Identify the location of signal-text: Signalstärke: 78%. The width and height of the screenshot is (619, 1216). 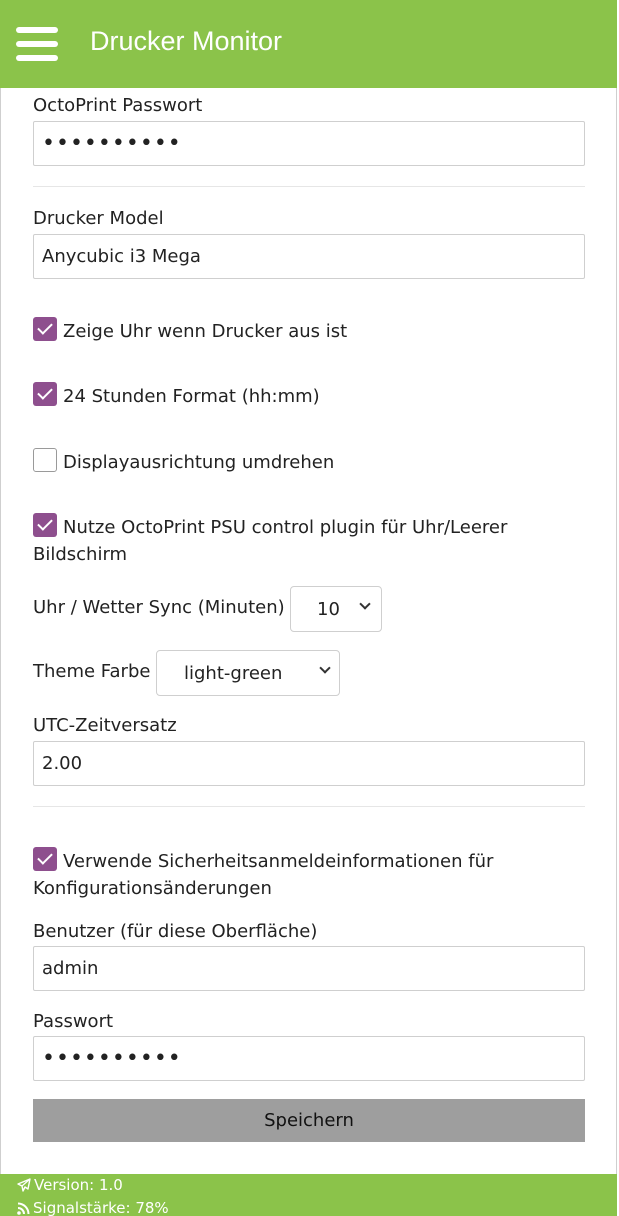
(101, 1207).